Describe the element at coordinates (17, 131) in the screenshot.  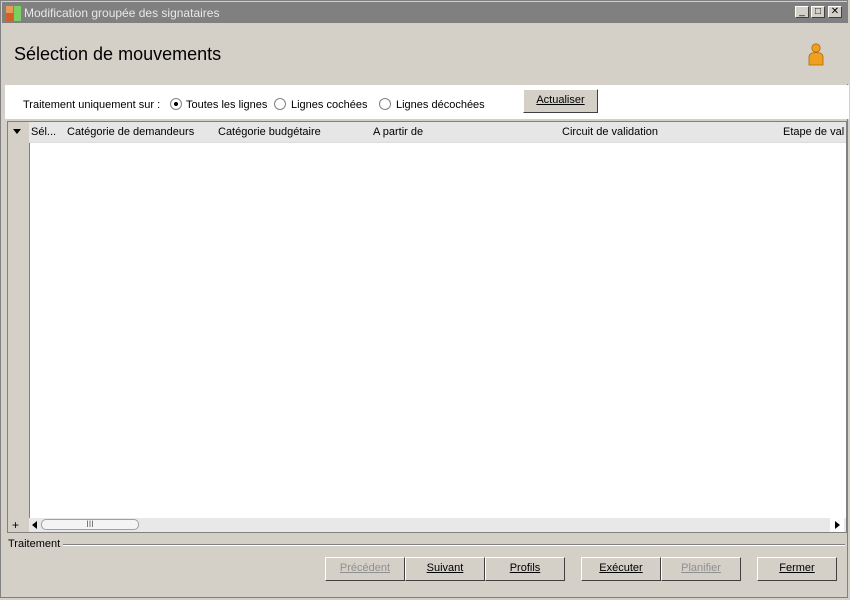
I see `dropdown-arrow-icon` at that location.